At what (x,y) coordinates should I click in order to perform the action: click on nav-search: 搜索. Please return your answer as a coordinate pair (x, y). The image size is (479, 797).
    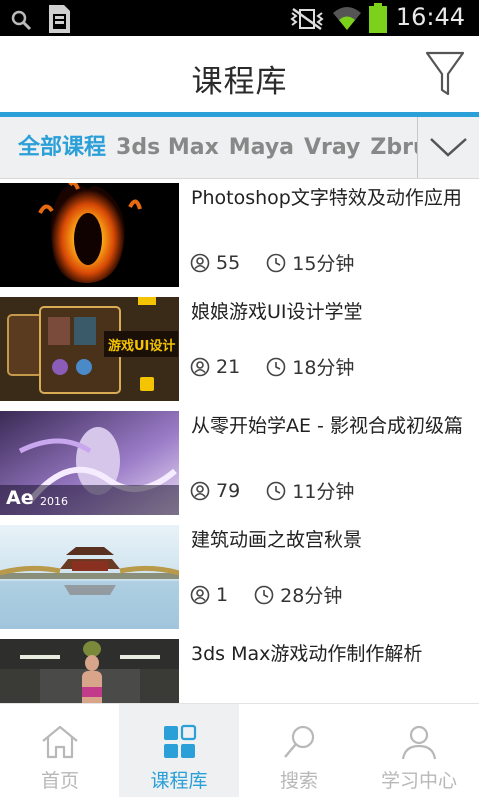
    Looking at the image, I should click on (299, 750).